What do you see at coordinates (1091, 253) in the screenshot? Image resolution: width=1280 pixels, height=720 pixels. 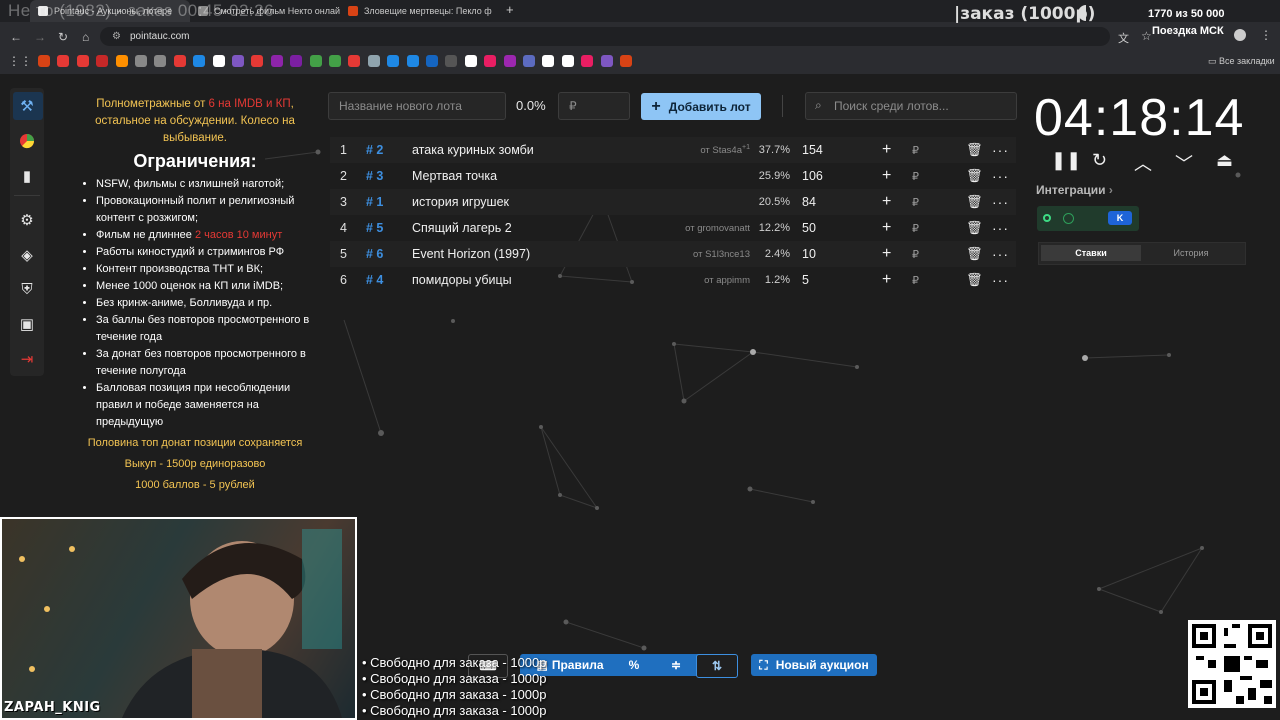 I see `tab-bets: Ставки` at bounding box center [1091, 253].